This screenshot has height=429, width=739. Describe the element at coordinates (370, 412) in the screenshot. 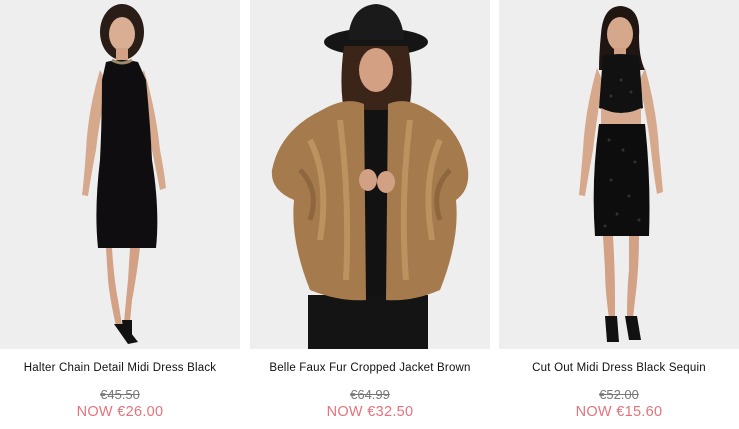

I see `product-now-price: NOW €32.50` at that location.